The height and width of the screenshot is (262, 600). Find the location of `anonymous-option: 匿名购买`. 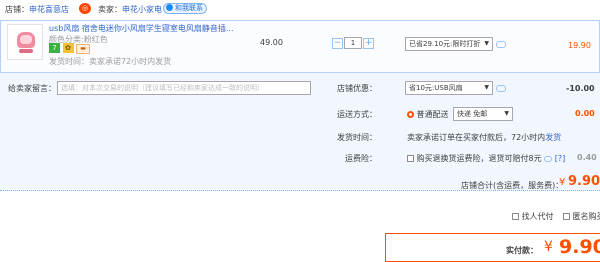

anonymous-option: 匿名购买 is located at coordinates (581, 216).